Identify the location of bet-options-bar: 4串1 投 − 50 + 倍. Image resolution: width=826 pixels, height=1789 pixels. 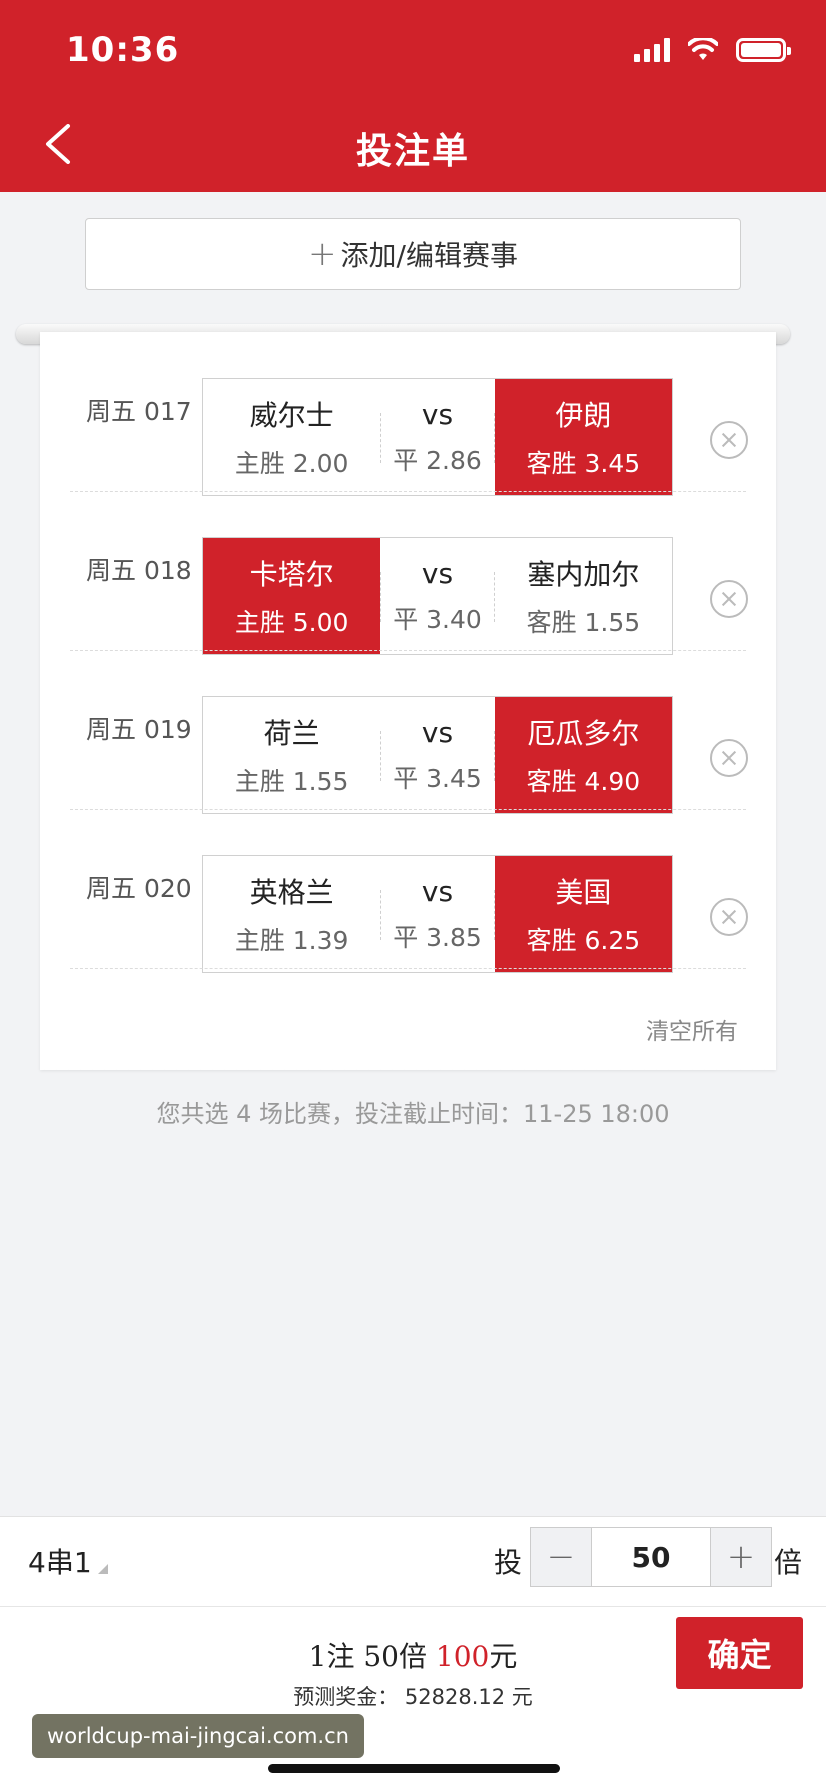
(413, 1561).